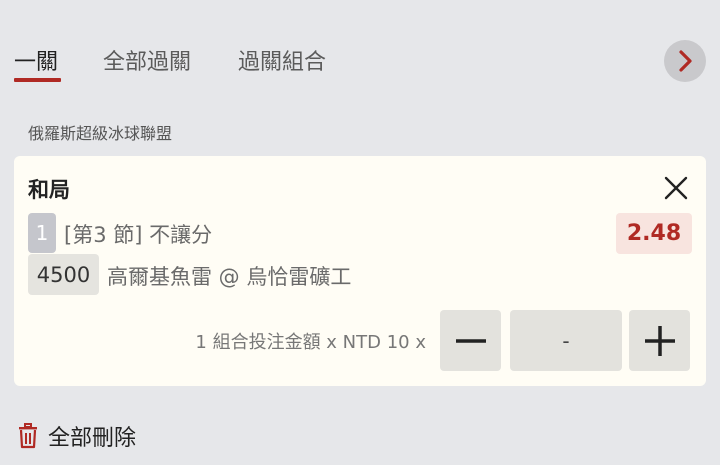  I want to click on close-icon, so click(676, 188).